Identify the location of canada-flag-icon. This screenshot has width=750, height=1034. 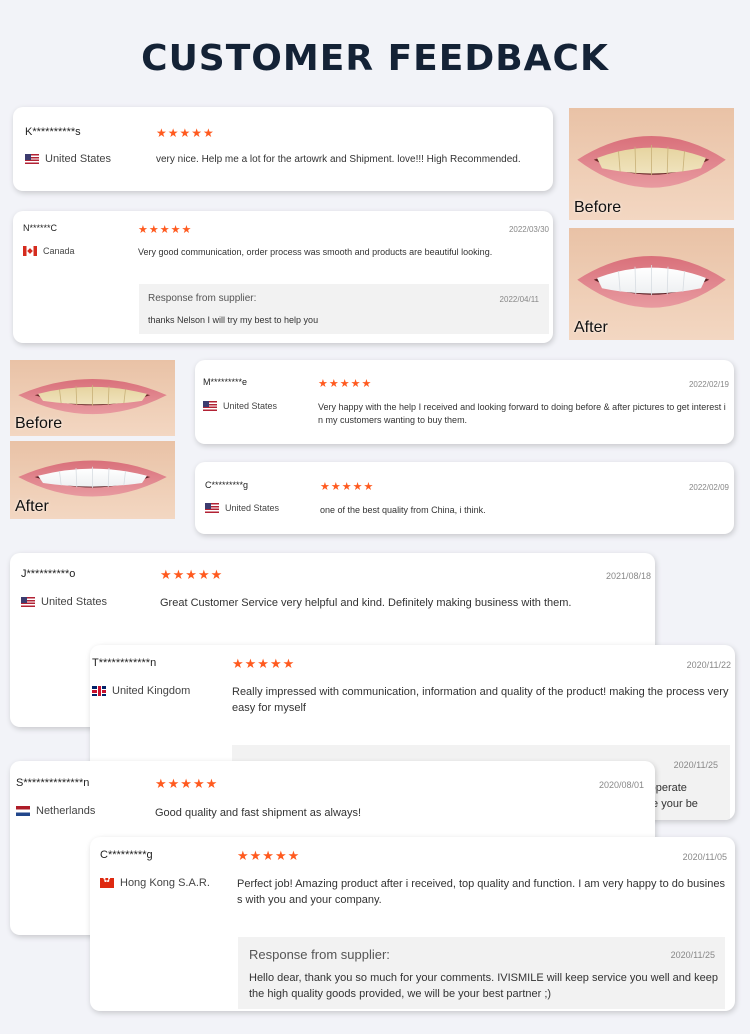
(30, 251).